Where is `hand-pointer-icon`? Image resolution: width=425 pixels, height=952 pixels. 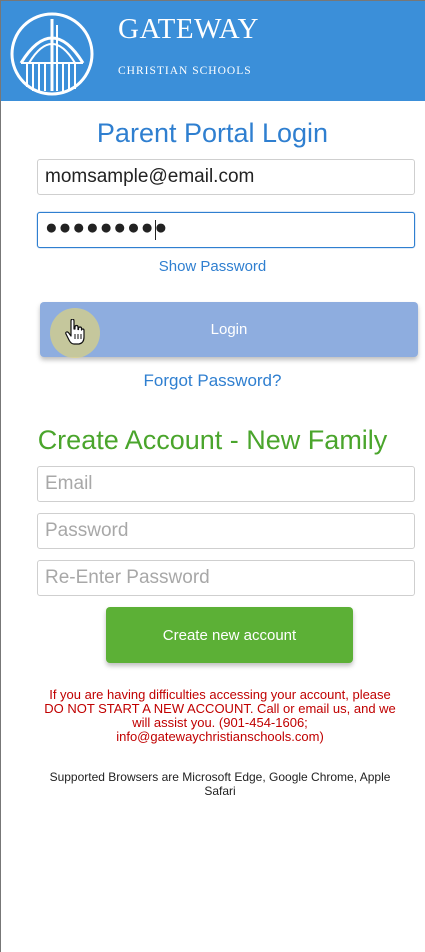
hand-pointer-icon is located at coordinates (75, 332).